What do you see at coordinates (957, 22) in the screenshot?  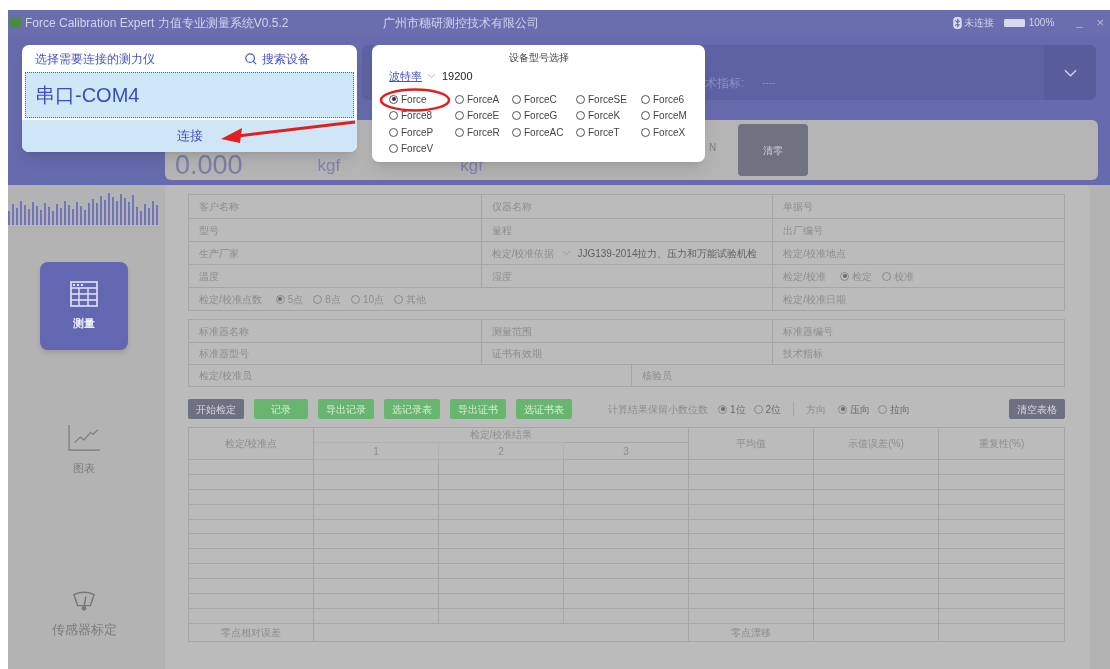 I see `bluetooth-icon` at bounding box center [957, 22].